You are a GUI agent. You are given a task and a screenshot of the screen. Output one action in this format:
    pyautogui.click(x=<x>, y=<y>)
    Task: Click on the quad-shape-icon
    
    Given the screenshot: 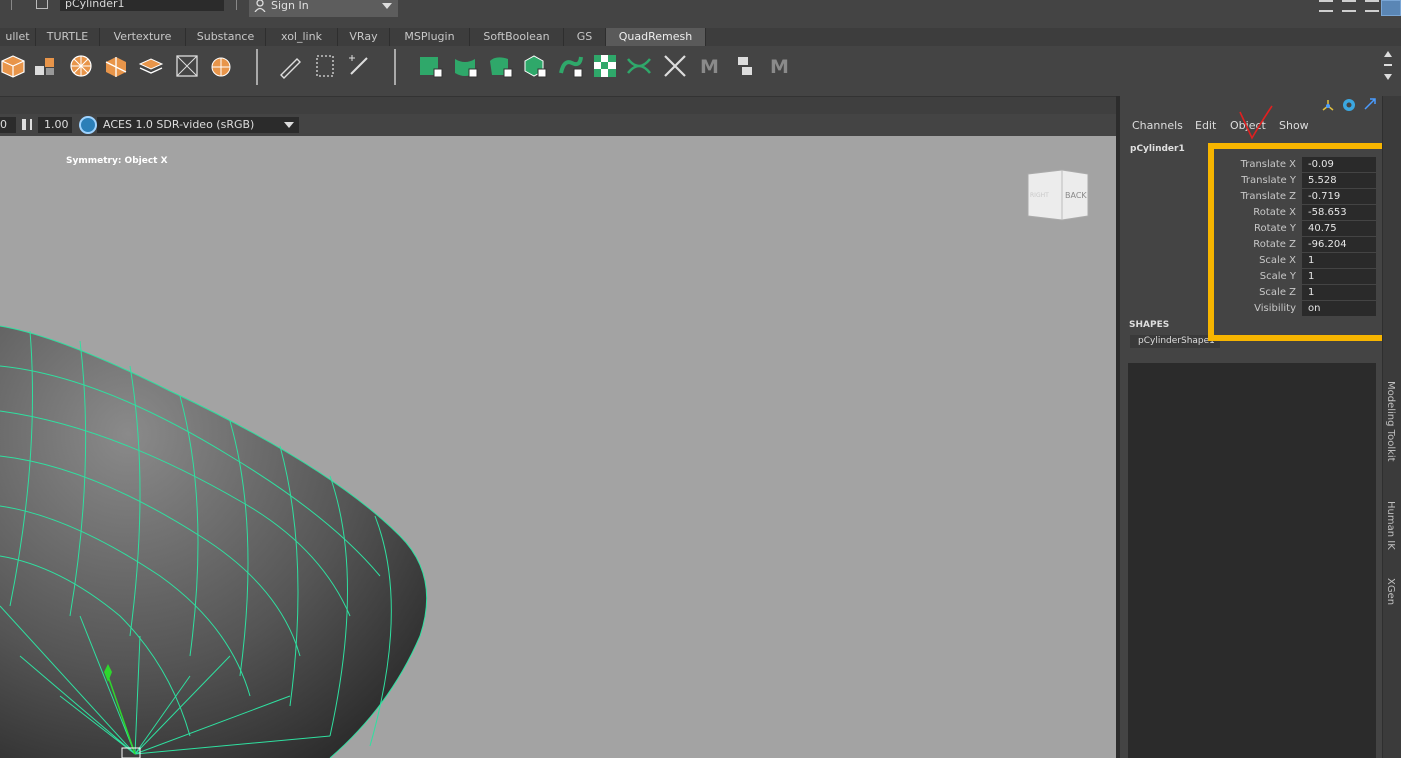 What is the action you would take?
    pyautogui.click(x=501, y=66)
    